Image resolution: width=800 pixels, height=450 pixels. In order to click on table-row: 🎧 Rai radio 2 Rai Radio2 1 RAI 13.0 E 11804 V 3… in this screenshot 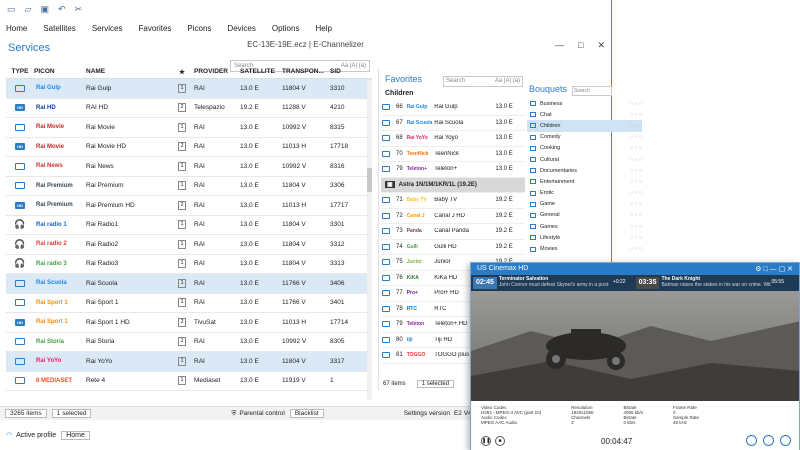, I will do `click(189, 245)`.